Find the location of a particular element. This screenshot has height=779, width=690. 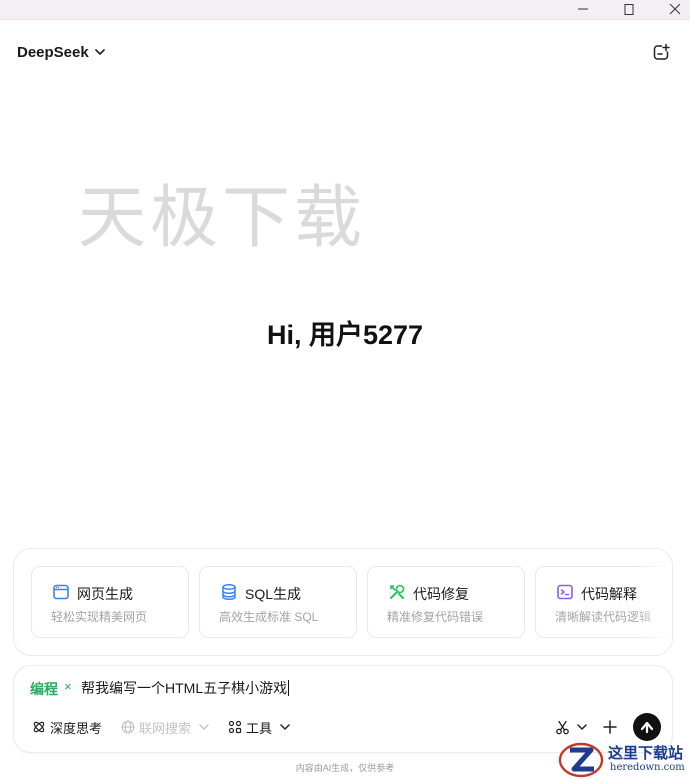

globe-icon is located at coordinates (128, 727).